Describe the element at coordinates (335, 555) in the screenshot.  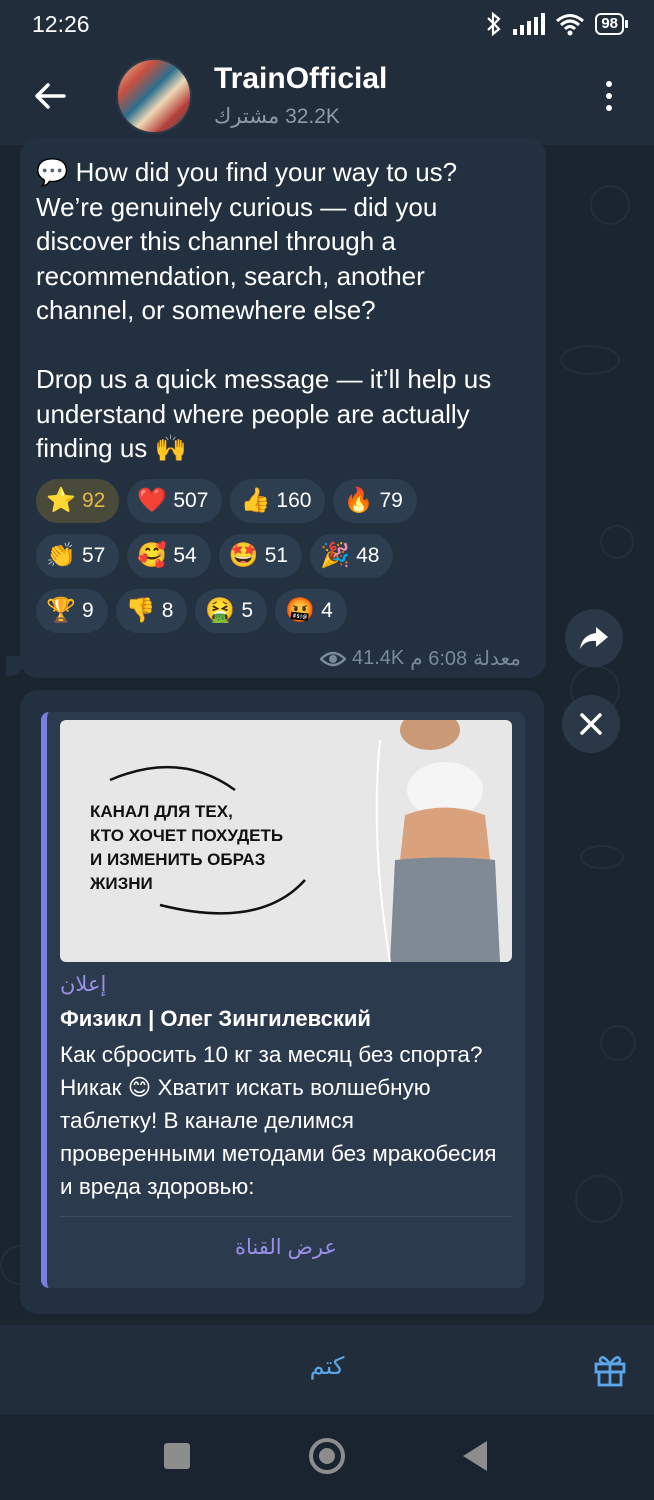
I see `party-popper-icon: 🎉` at that location.